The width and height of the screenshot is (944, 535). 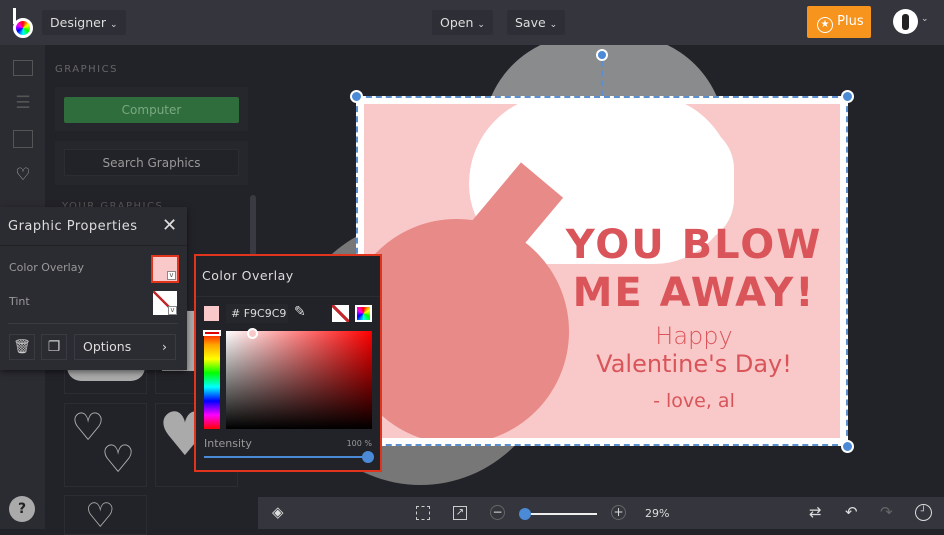 What do you see at coordinates (850, 21) in the screenshot?
I see `plus-label: Plus` at bounding box center [850, 21].